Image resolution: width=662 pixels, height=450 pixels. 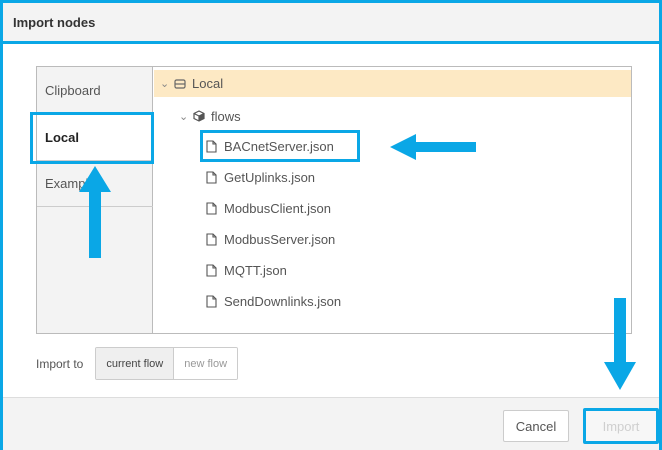 I want to click on import-button: Import, so click(x=621, y=426).